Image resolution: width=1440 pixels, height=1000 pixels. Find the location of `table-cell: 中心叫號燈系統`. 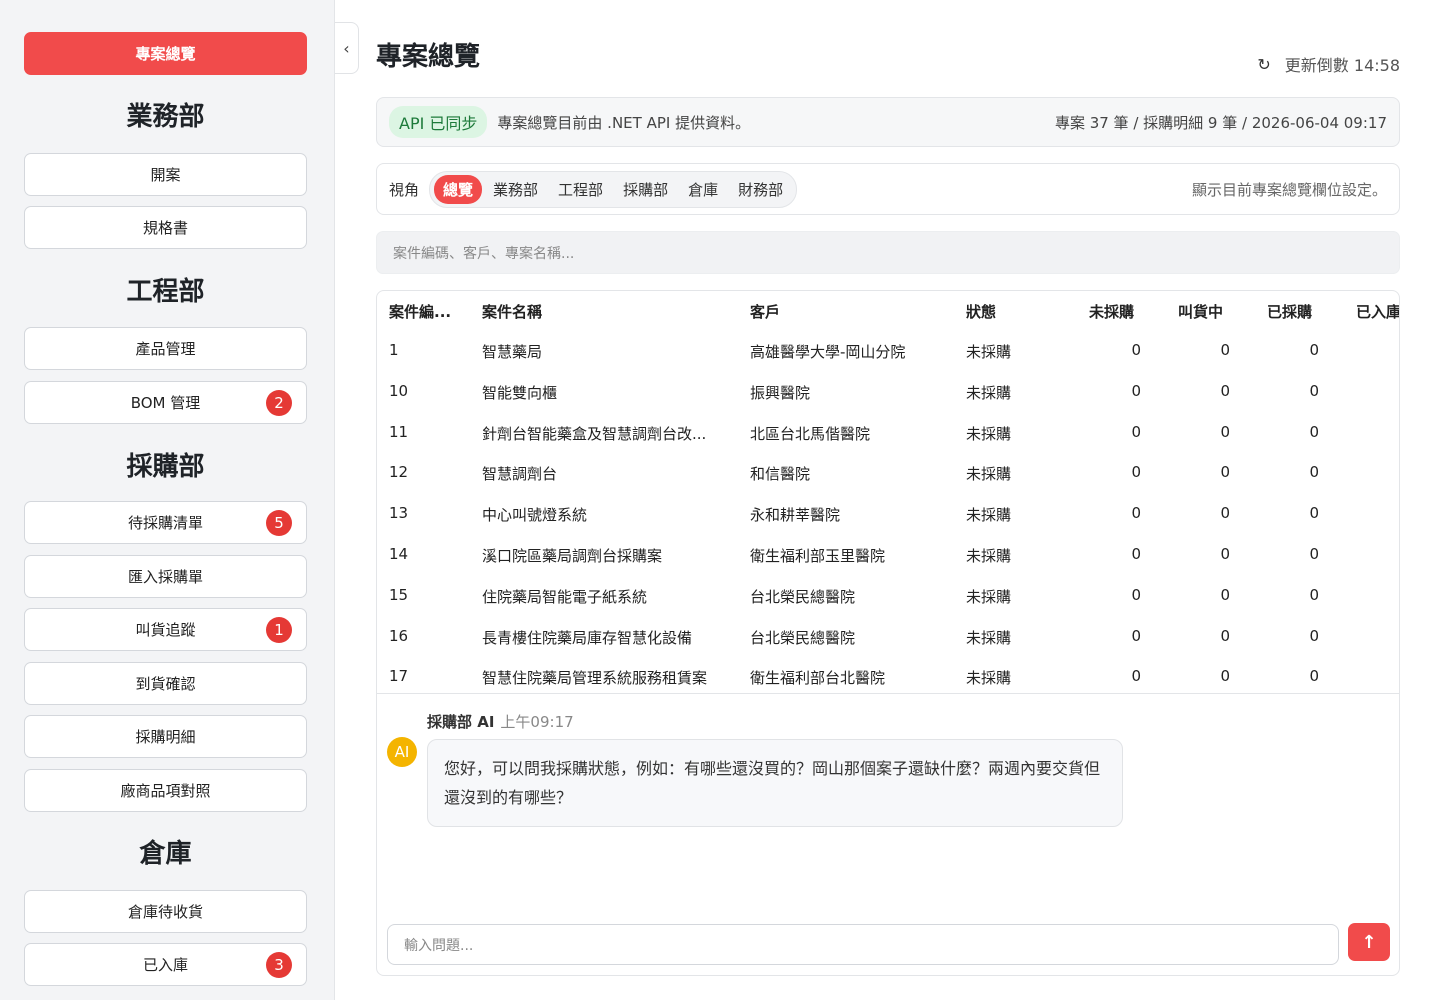

table-cell: 中心叫號燈系統 is located at coordinates (535, 515).